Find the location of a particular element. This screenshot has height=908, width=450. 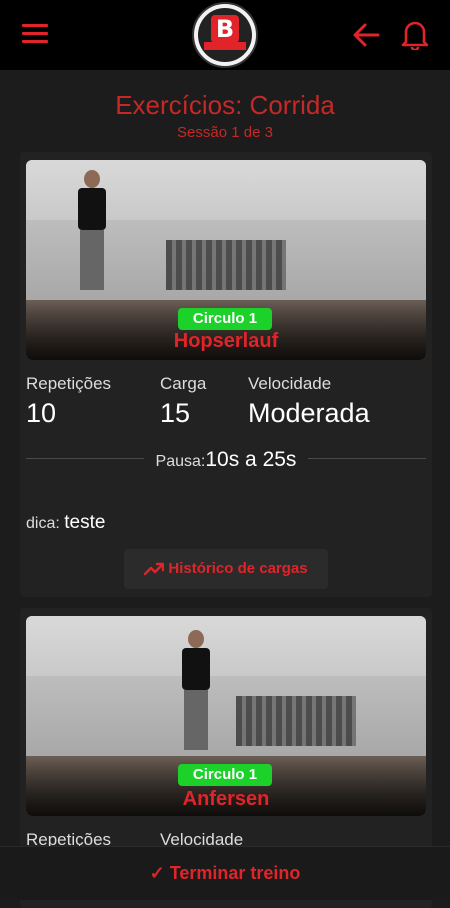

load-value: 15 is located at coordinates (175, 413).